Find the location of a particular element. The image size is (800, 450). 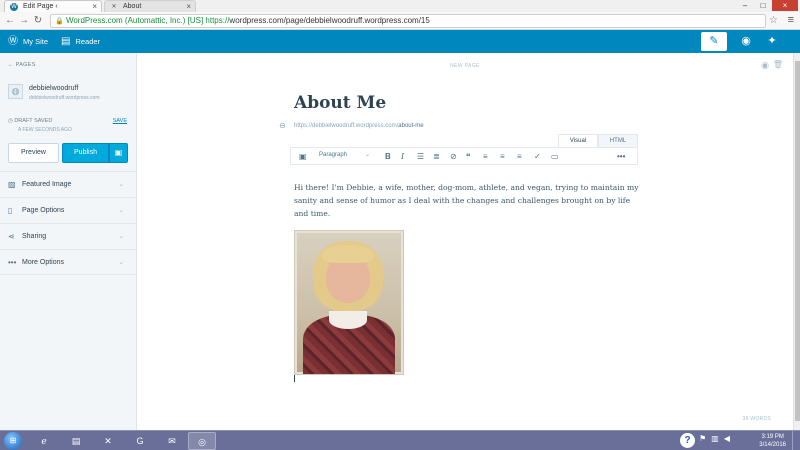

url-scheme: https:// is located at coordinates (217, 20).